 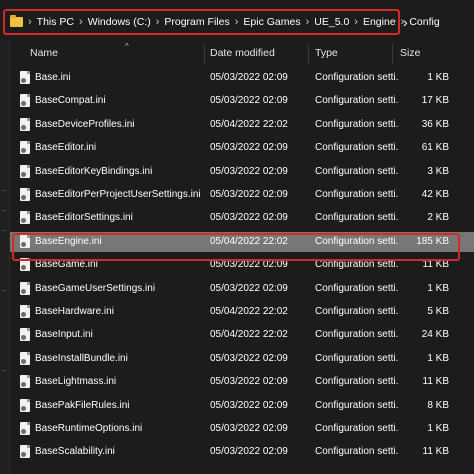 I want to click on file-size: 2 KB, so click(x=438, y=218).